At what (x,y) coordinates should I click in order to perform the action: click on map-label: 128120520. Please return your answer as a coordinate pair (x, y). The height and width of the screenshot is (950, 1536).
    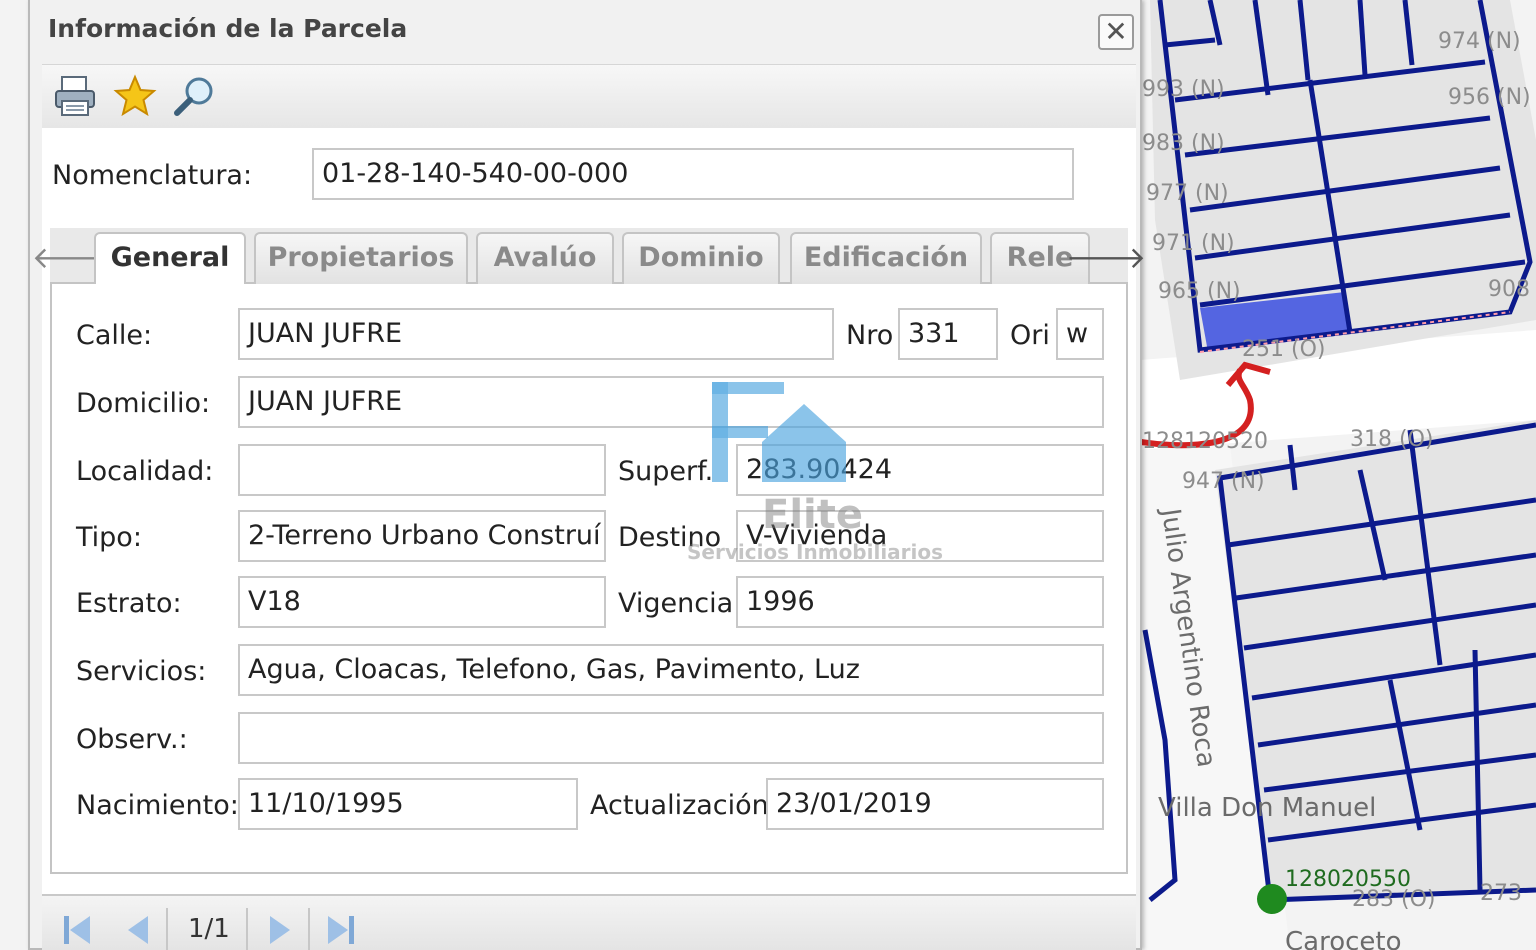
    Looking at the image, I should click on (1205, 441).